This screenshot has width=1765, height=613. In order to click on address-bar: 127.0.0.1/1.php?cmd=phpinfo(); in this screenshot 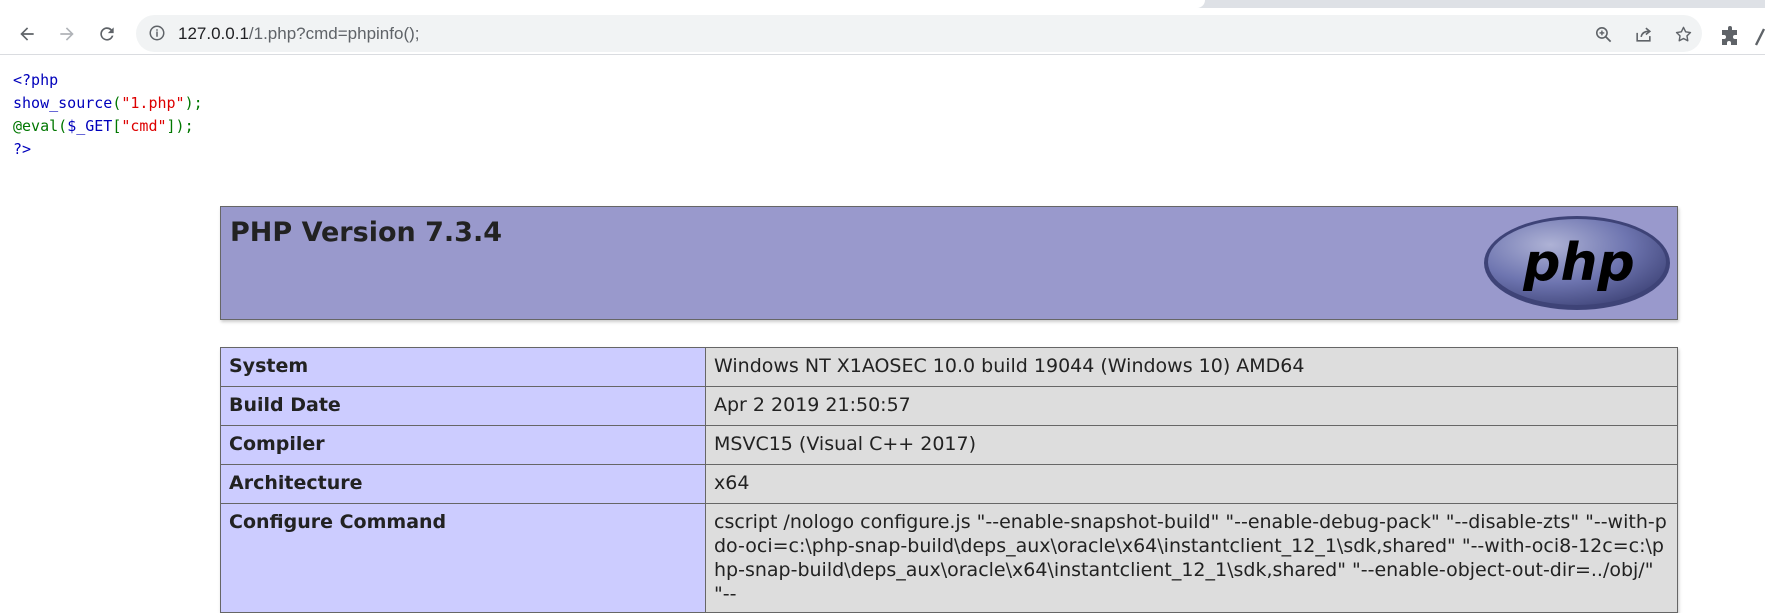, I will do `click(919, 33)`.